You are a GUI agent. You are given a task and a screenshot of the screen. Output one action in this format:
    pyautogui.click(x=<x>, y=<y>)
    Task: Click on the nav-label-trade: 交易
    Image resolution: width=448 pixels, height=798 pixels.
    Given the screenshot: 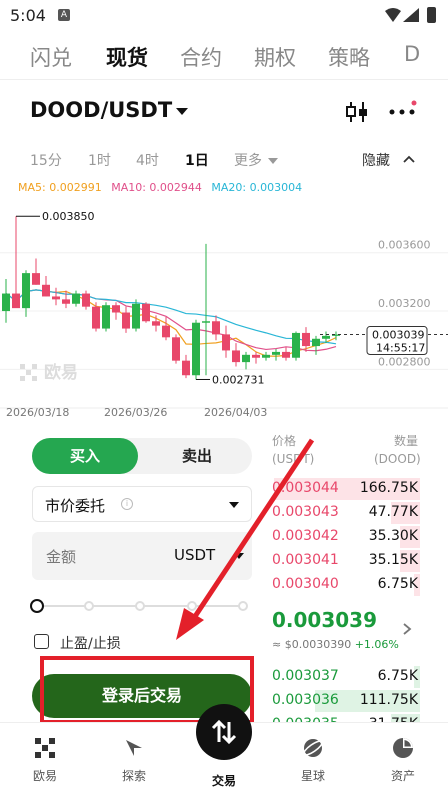 What is the action you would take?
    pyautogui.click(x=223, y=781)
    